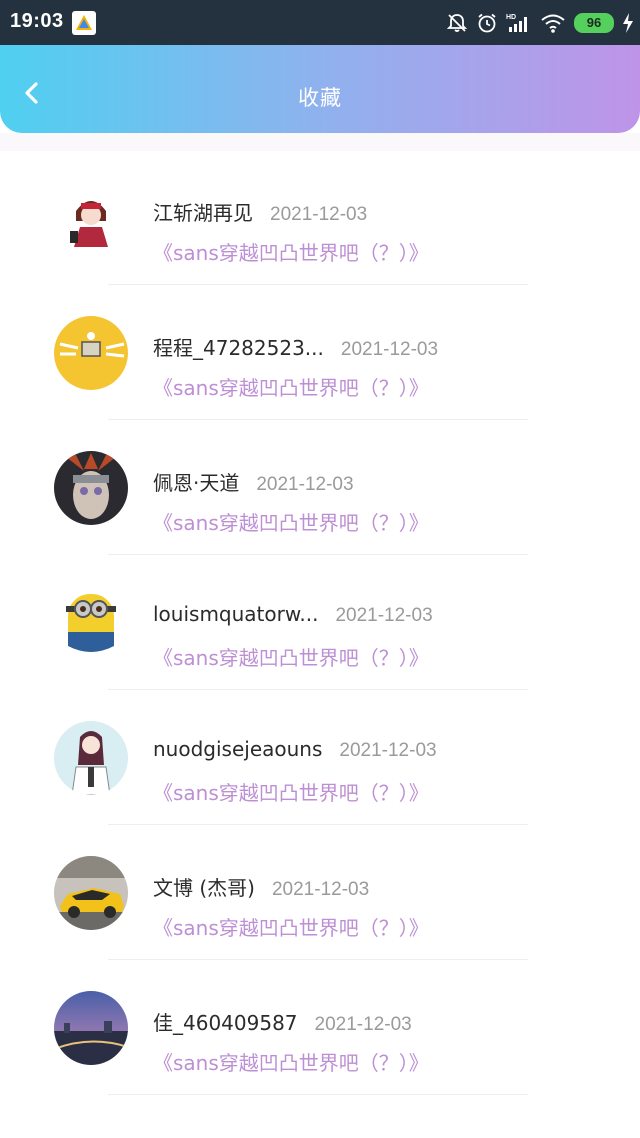 This screenshot has height=1138, width=640. What do you see at coordinates (84, 23) in the screenshot?
I see `app-badge-icon` at bounding box center [84, 23].